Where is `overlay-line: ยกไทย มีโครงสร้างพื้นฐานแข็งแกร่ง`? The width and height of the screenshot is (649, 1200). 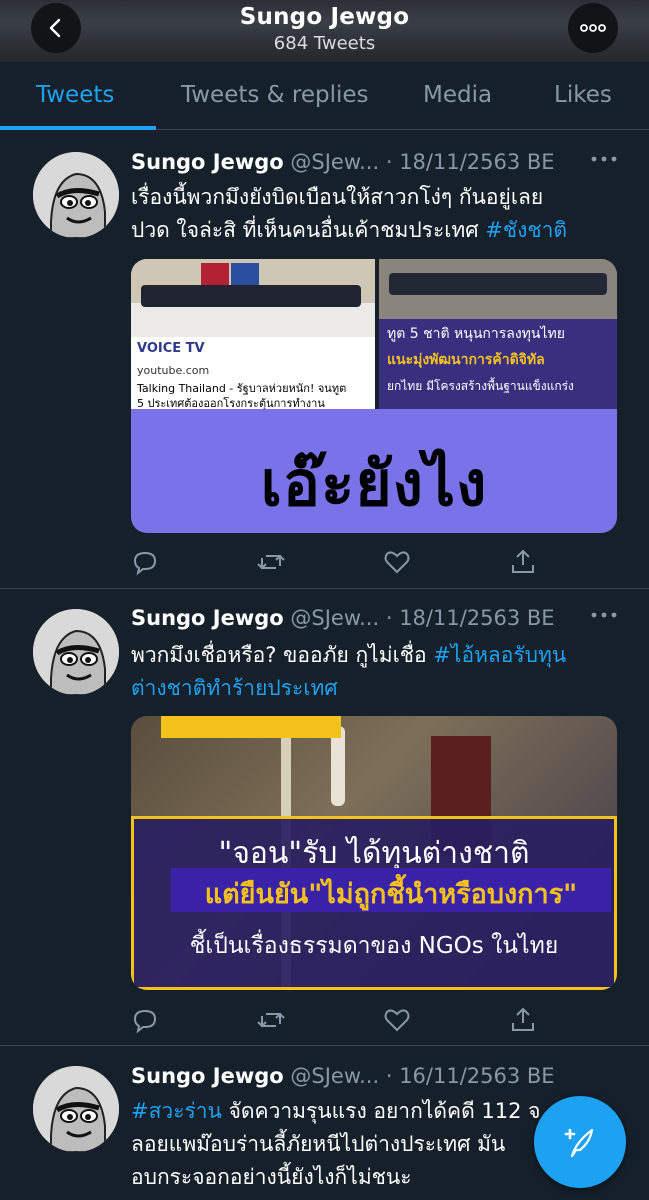
overlay-line: ยกไทย มีโครงสร้างพื้นฐานแข็งแกร่ง is located at coordinates (480, 386).